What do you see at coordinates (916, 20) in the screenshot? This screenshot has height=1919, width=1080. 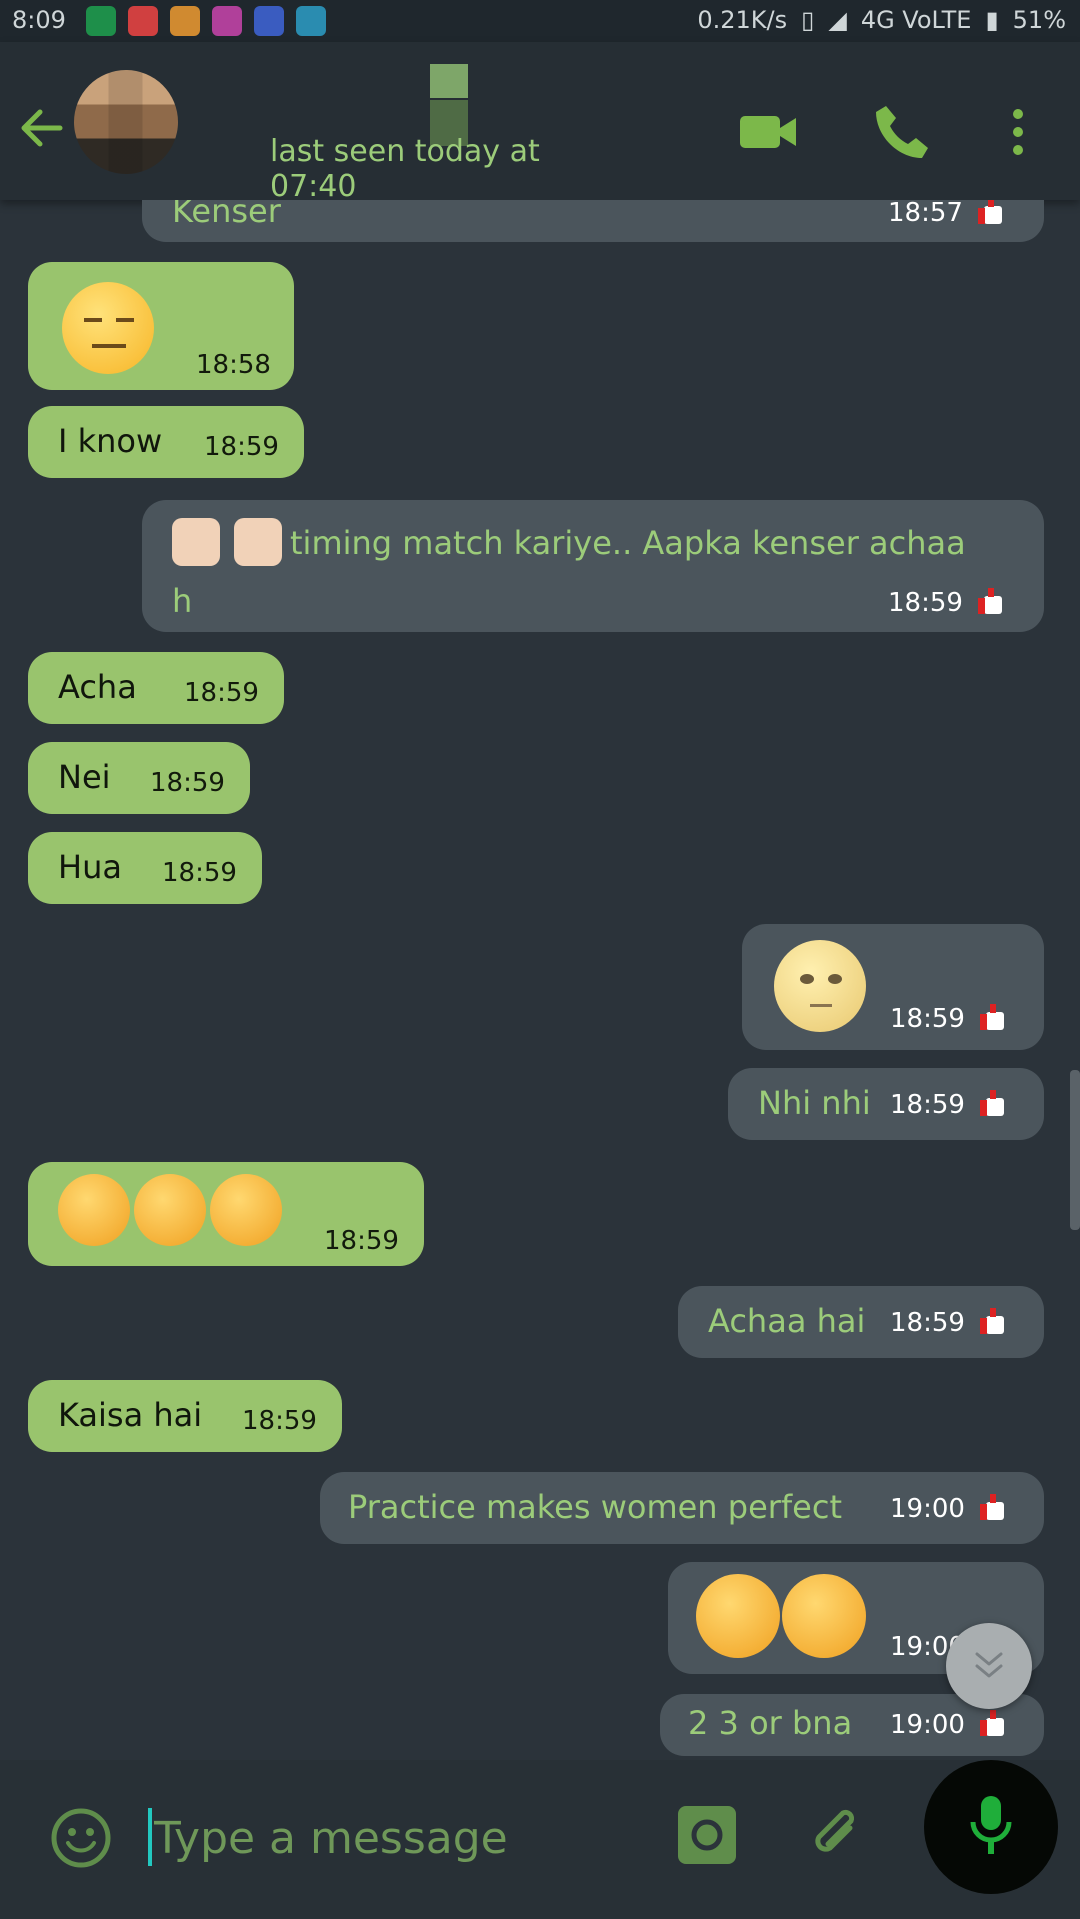 I see `network-label: 4G VoLTE` at bounding box center [916, 20].